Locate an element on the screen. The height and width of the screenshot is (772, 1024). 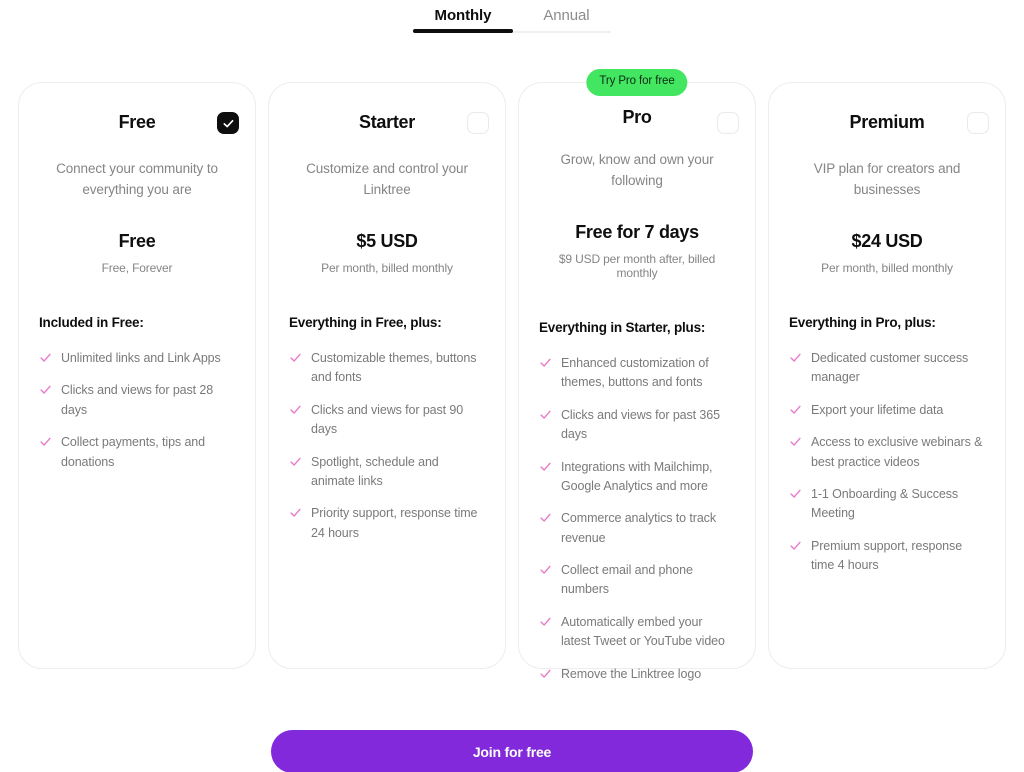
feature-item: Clicks and views for past 28 days is located at coordinates (137, 400).